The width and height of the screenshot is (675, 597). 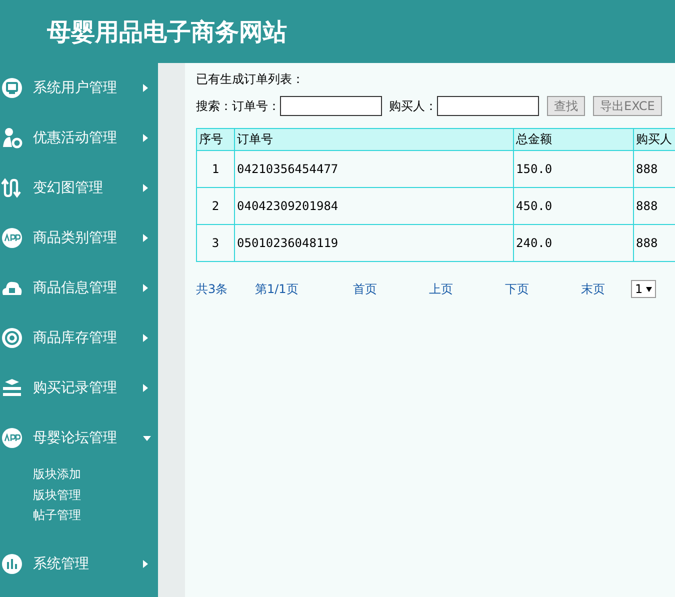 What do you see at coordinates (215, 206) in the screenshot?
I see `table-cell: 2` at bounding box center [215, 206].